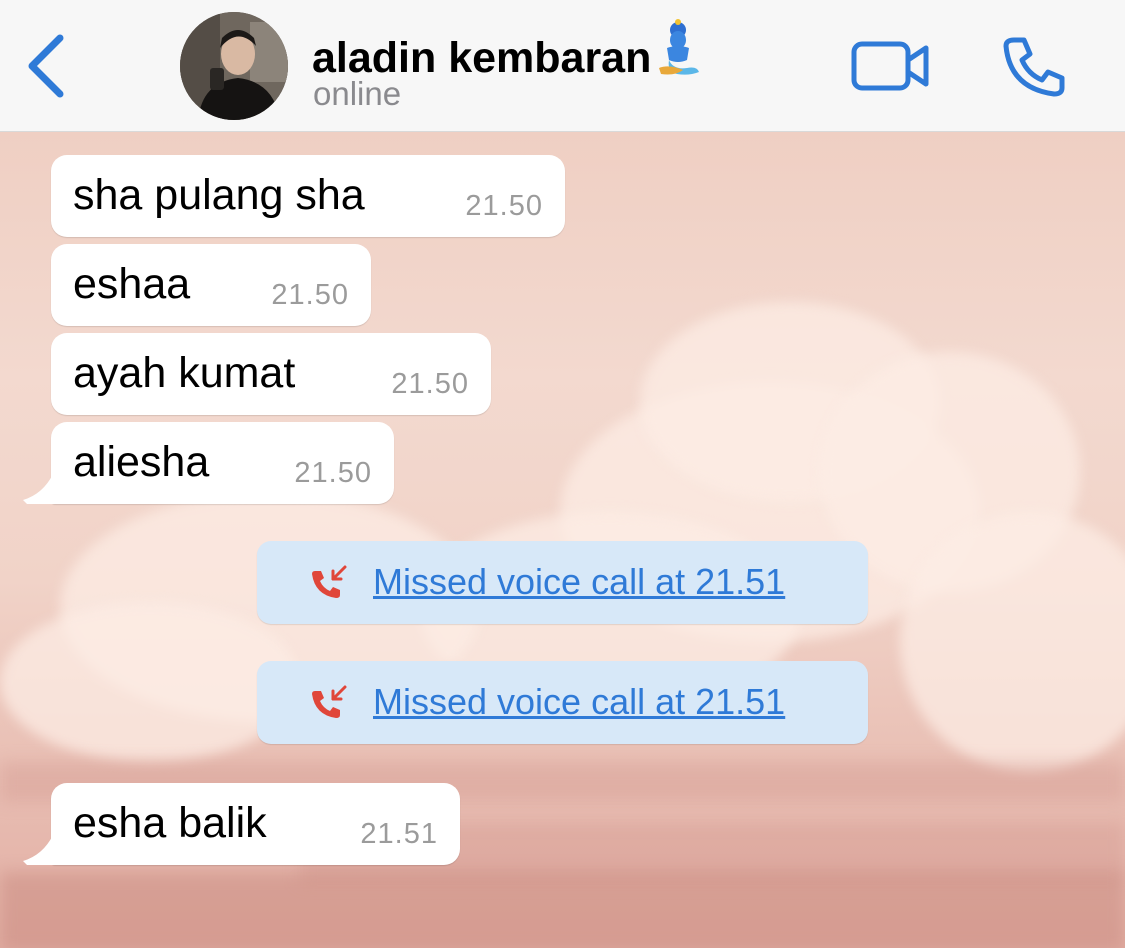 This screenshot has width=1125, height=948. Describe the element at coordinates (562, 66) in the screenshot. I see `chat-header: aladin kembaran online` at that location.